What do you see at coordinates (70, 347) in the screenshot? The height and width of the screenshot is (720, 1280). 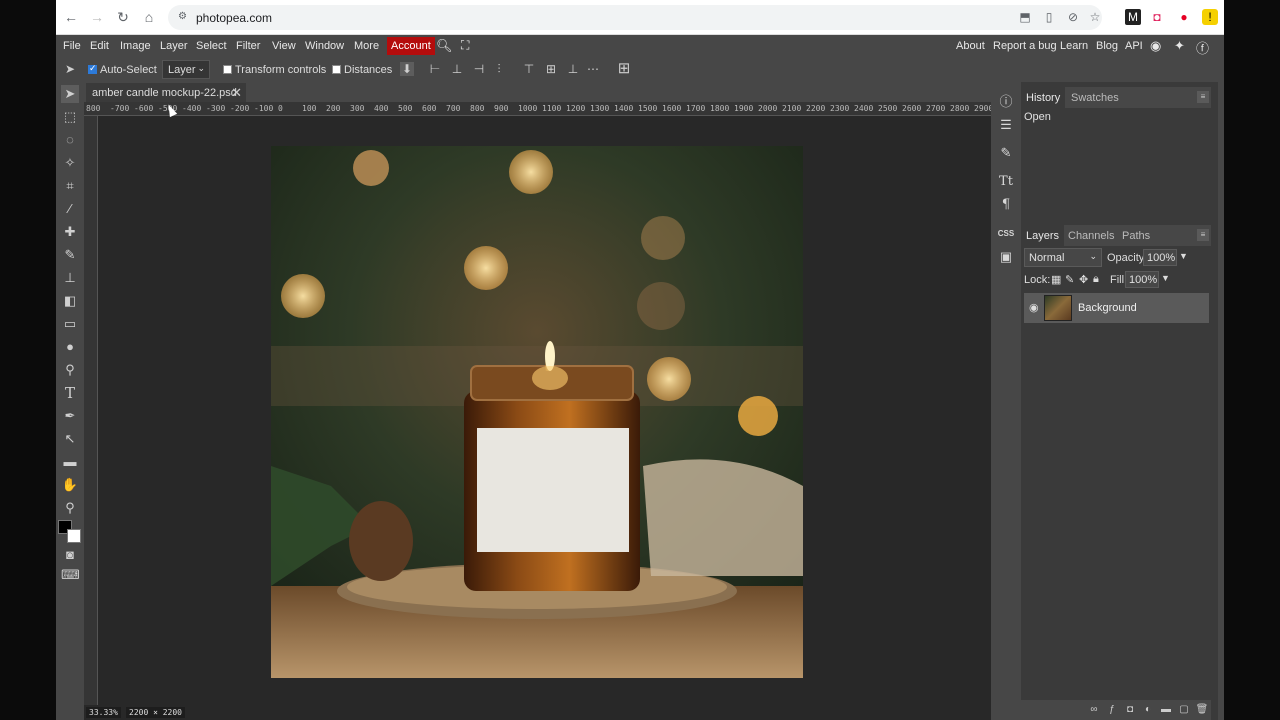 I see `blur-tool-icon: ●` at bounding box center [70, 347].